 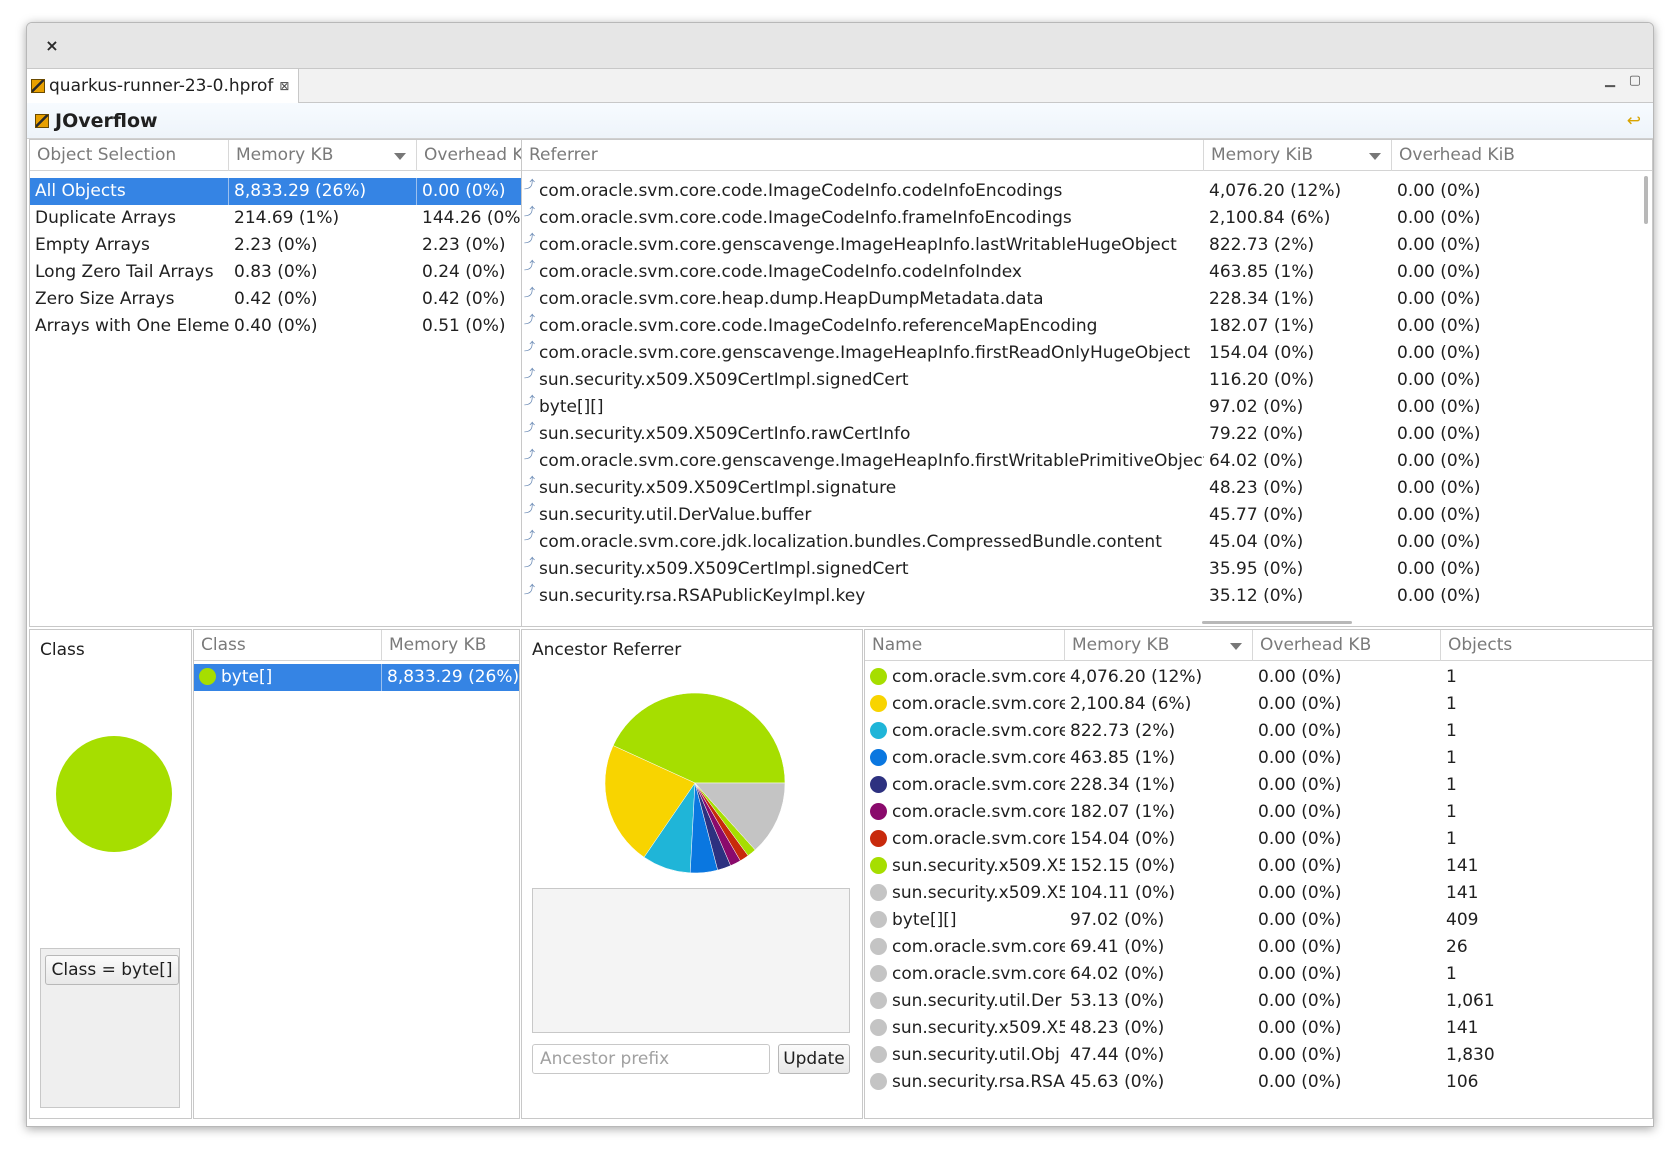 I want to click on class-table-row: byte[] 8,833.29 (26%), so click(x=356, y=677).